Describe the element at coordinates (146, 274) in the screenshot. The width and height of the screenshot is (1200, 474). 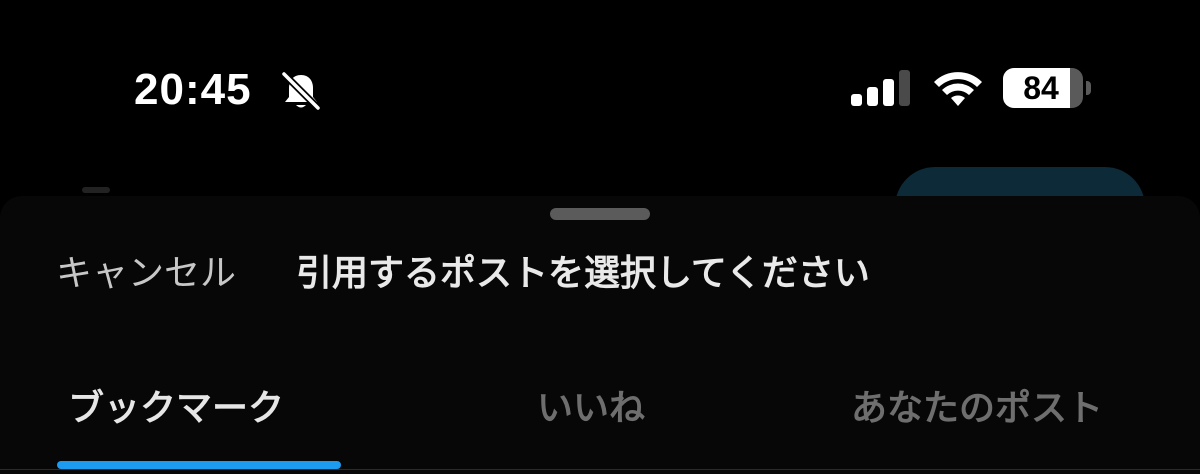
I see `cancel-button: キャンセル` at that location.